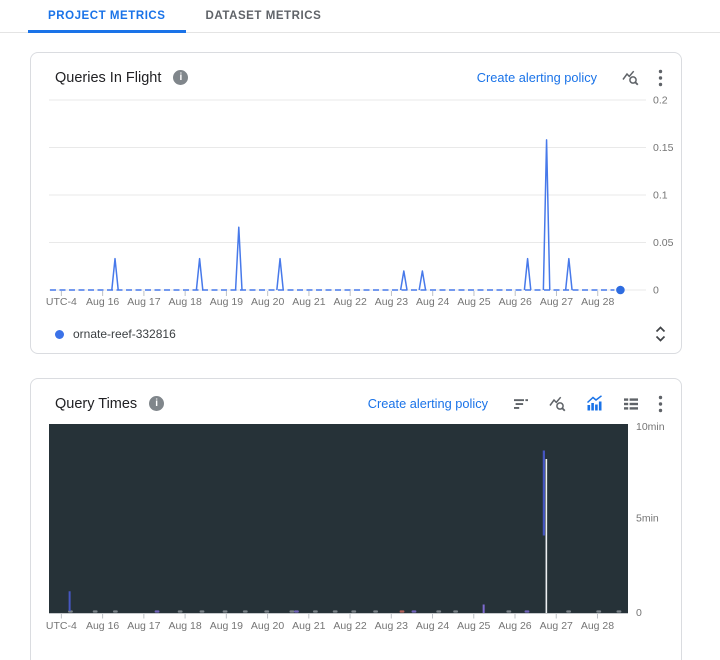 The width and height of the screenshot is (720, 660). Describe the element at coordinates (660, 101) in the screenshot. I see `svg-text: 0.2` at that location.